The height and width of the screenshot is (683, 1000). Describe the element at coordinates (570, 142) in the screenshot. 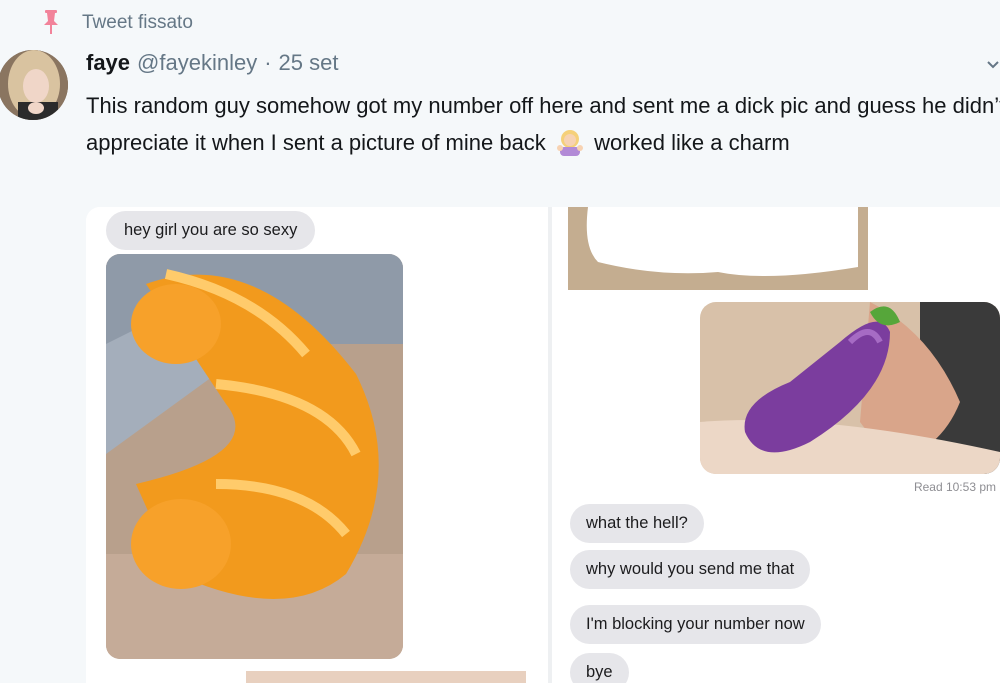

I see `woman-shrugging-emoji-icon` at that location.